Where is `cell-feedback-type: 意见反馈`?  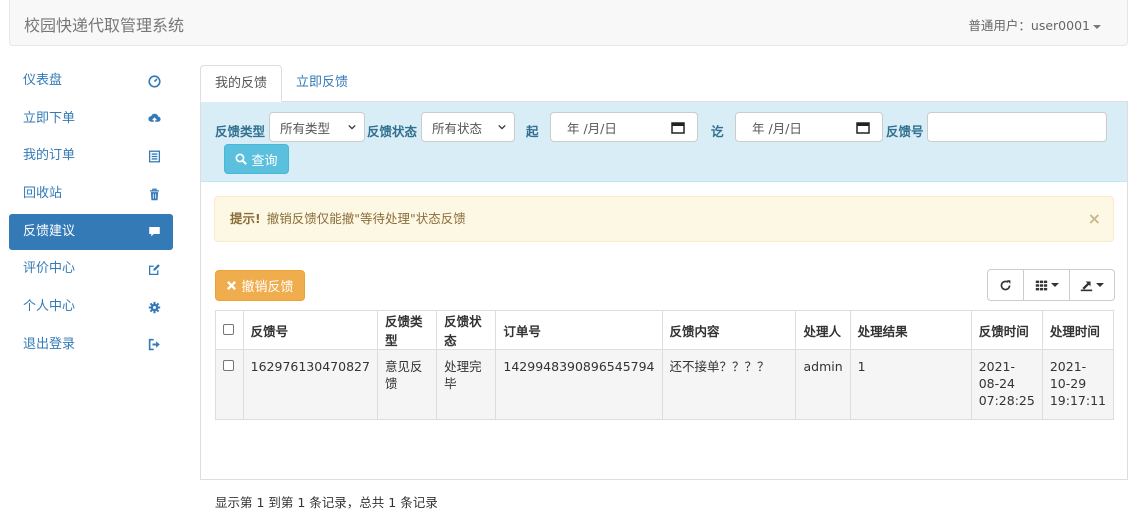
cell-feedback-type: 意见反馈 is located at coordinates (407, 384).